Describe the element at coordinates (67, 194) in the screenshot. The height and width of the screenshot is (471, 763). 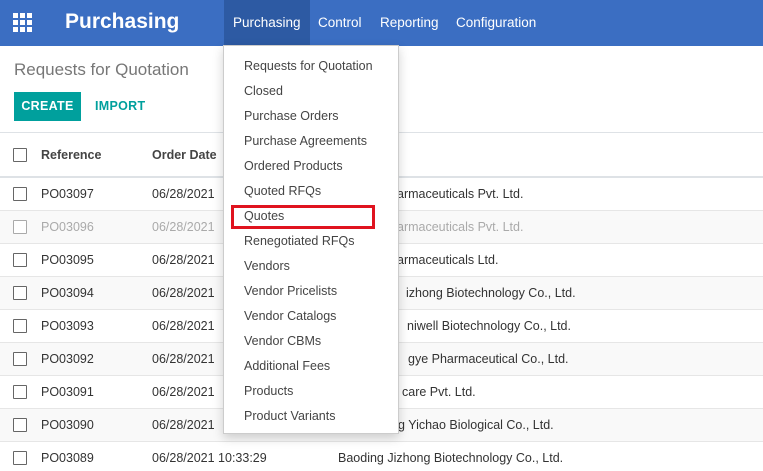
I see `row-reference: PO03097` at that location.